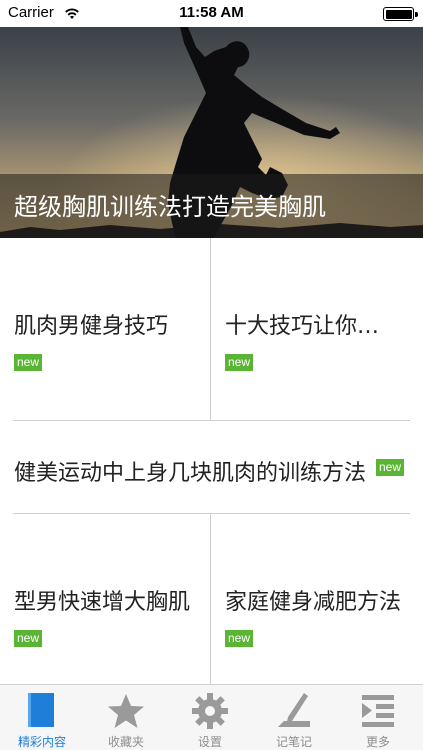 The image size is (423, 750). I want to click on hero-caption-bar: 超级胸肌训练法打造完美胸肌, so click(211, 206).